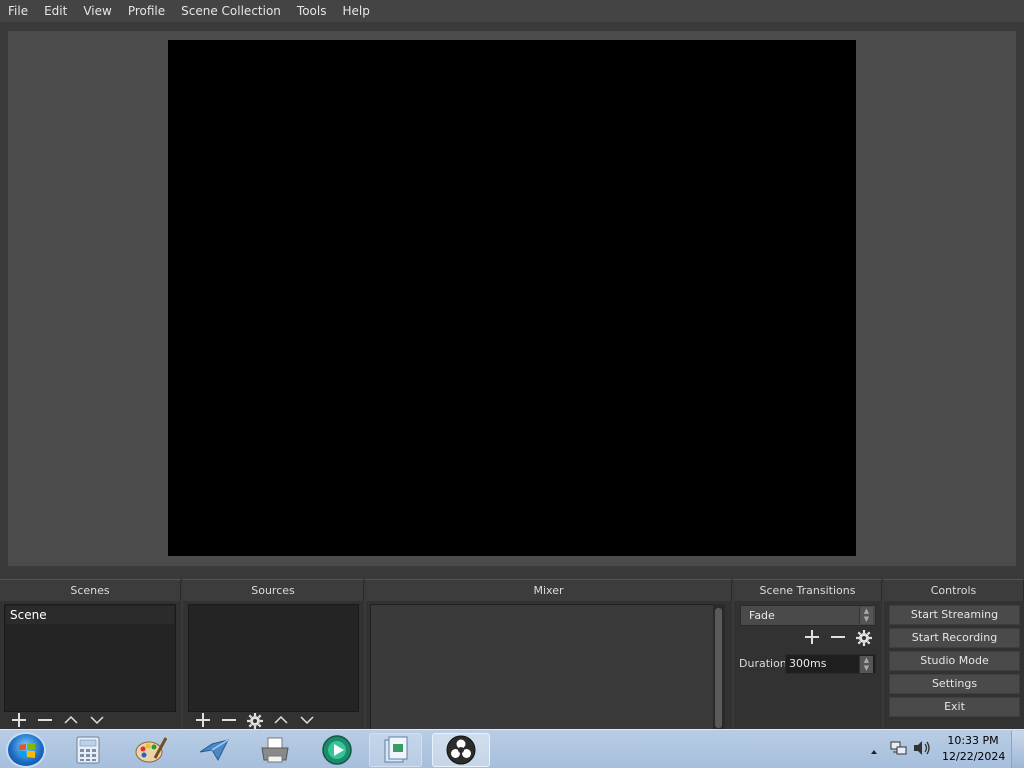 The image size is (1024, 768). I want to click on sources-dock-title: Sources, so click(273, 590).